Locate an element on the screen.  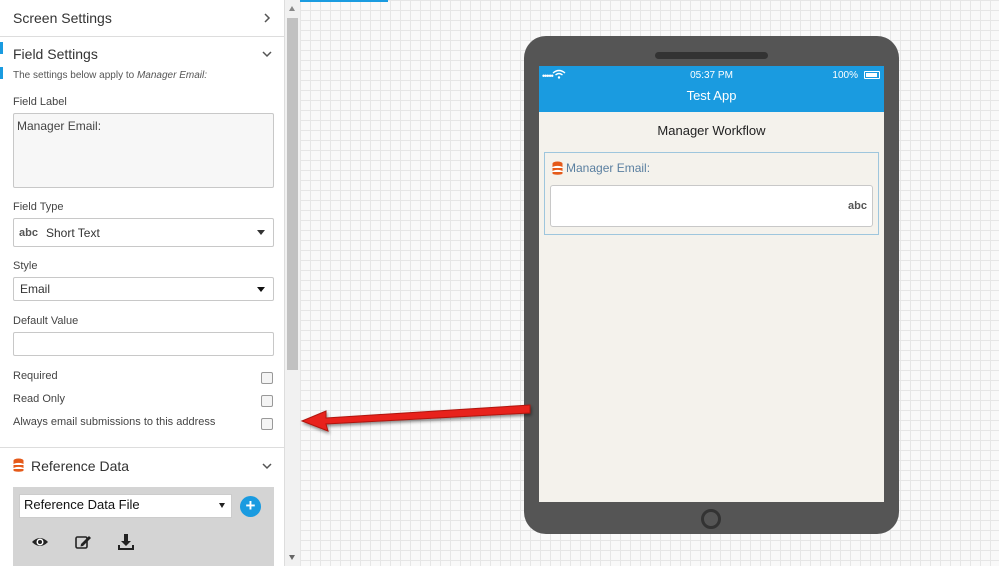
field-settings-title: Field Settings is located at coordinates (55, 54).